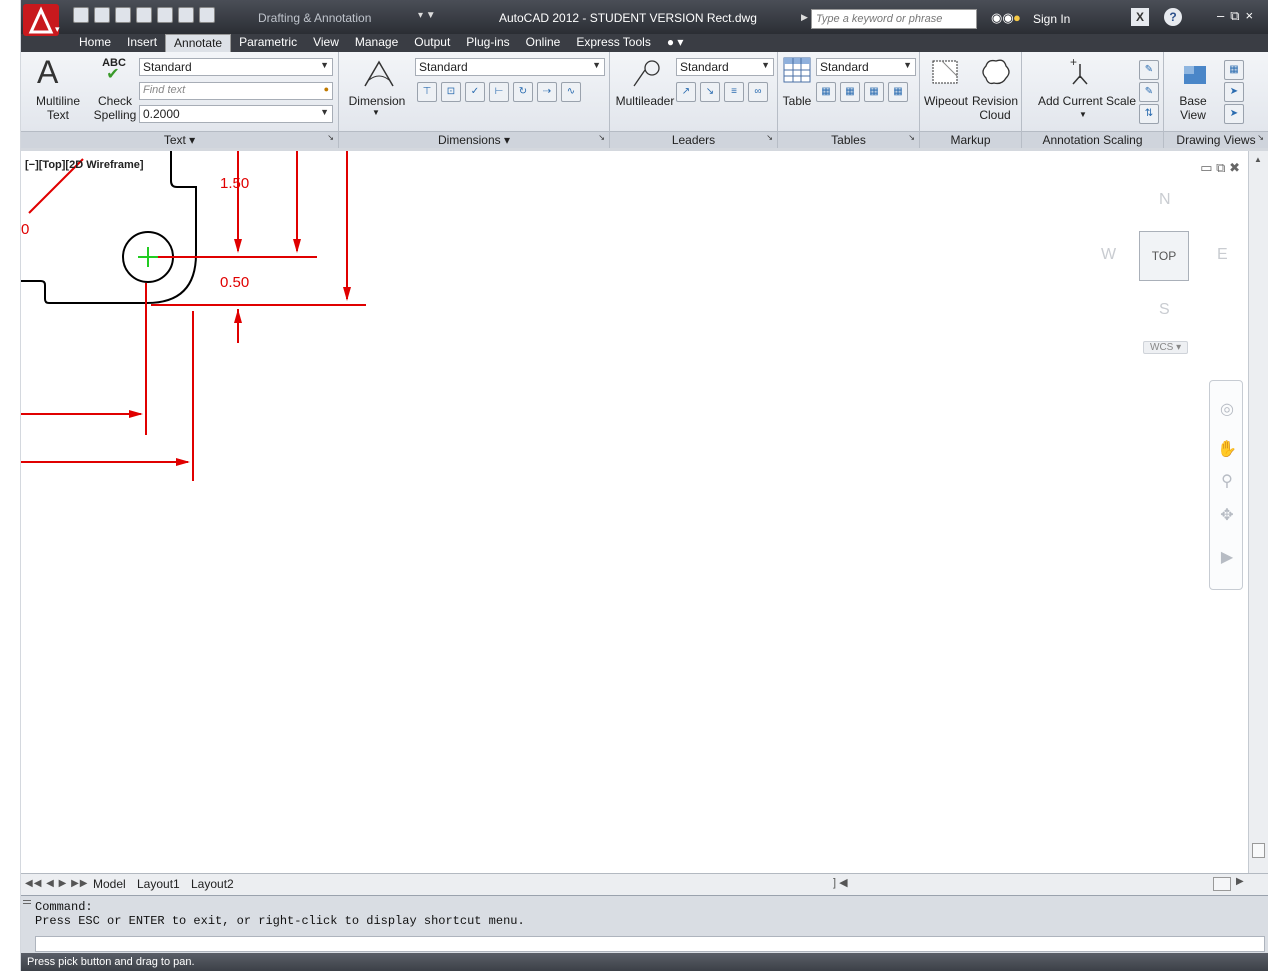  I want to click on restore-icon: ⧉, so click(1220, 167).